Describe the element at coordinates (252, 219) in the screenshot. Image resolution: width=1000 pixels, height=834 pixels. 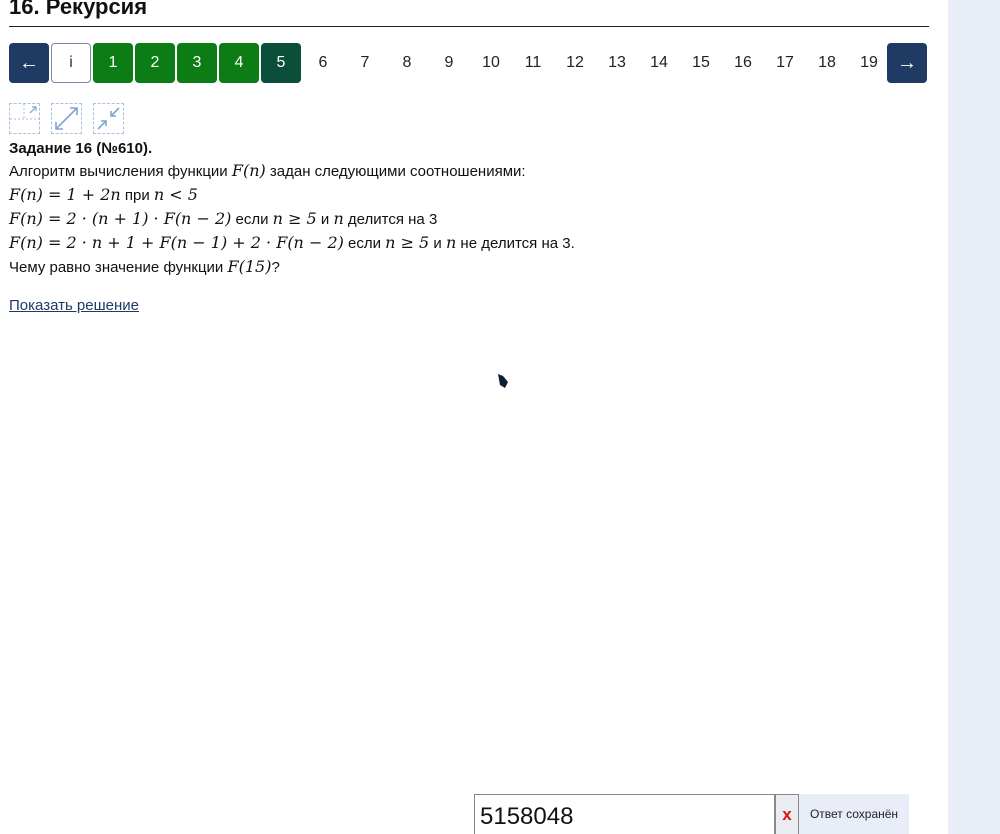
I see `rule-2-text: если` at that location.